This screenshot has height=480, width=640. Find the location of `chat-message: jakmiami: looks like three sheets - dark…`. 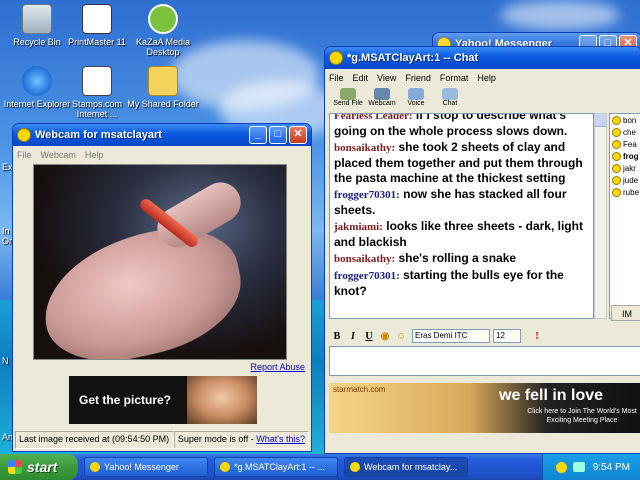

chat-message: jakmiami: looks like three sheets - dark… is located at coordinates (461, 234).